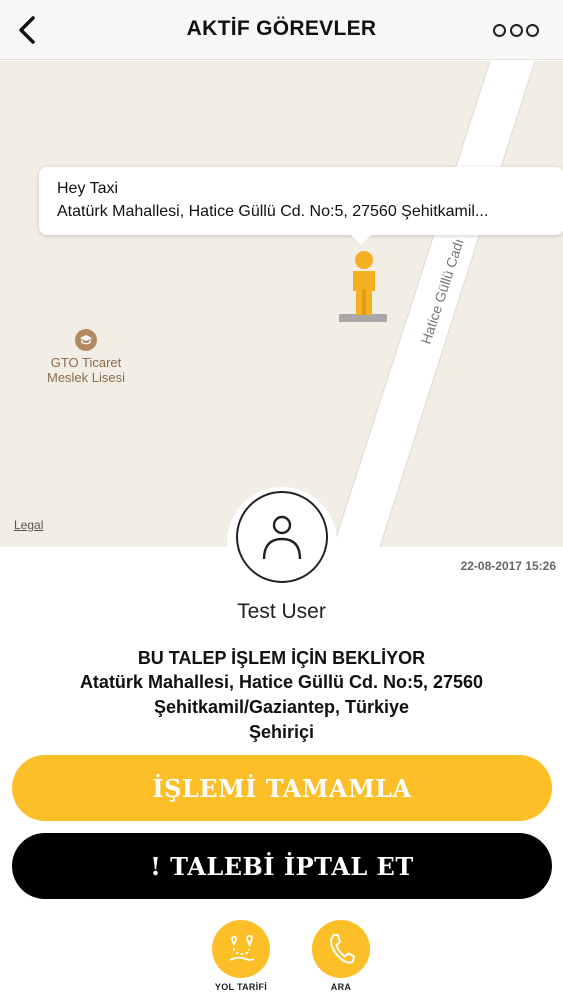 Image resolution: width=563 pixels, height=1000 pixels. I want to click on school-icon, so click(86, 340).